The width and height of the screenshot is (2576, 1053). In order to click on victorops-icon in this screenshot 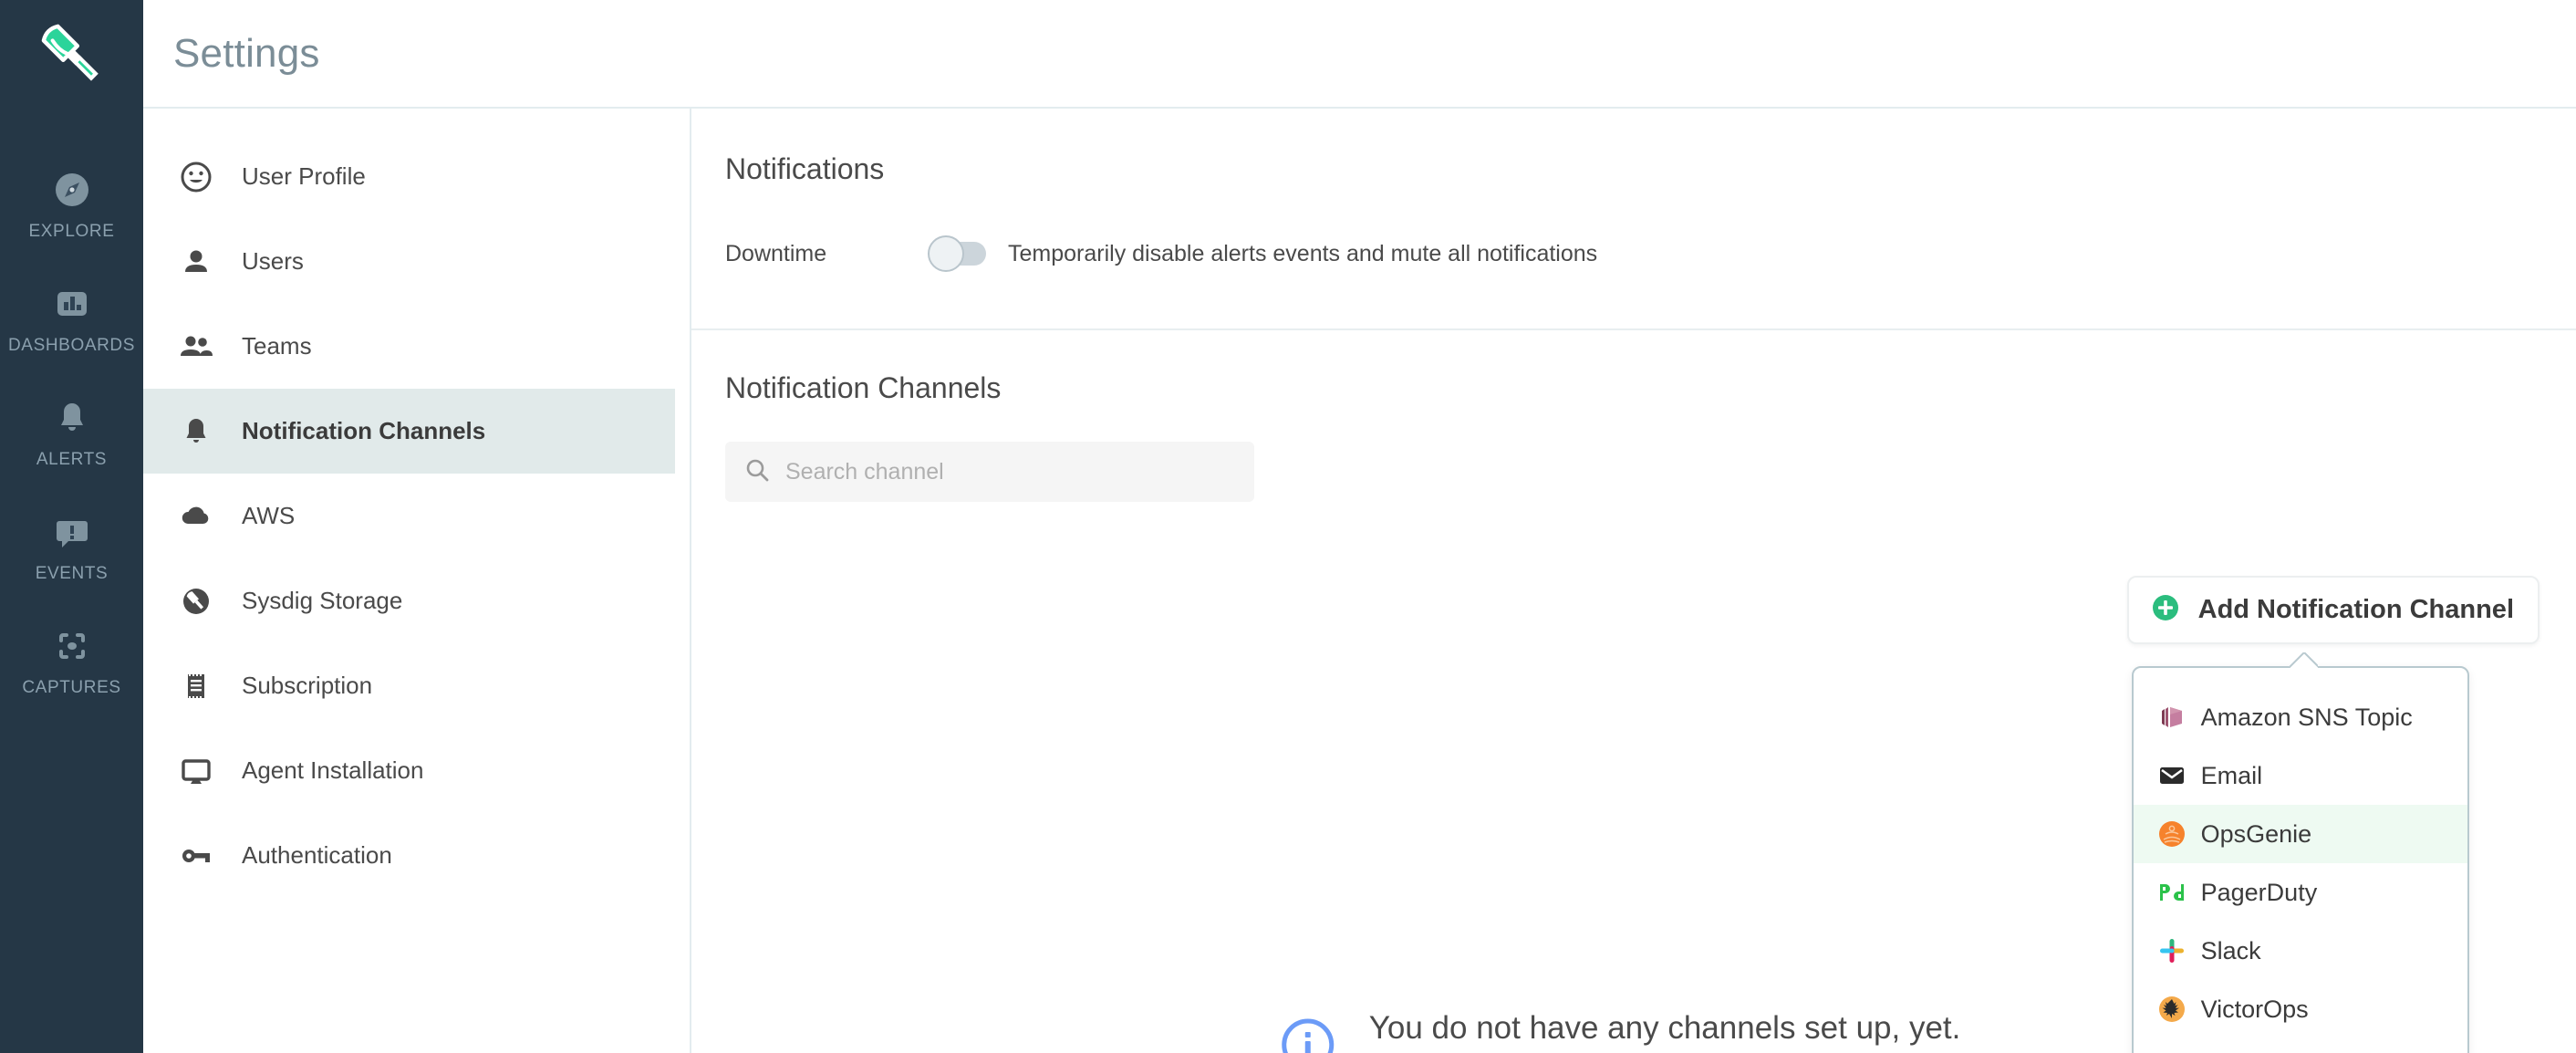, I will do `click(2171, 1009)`.